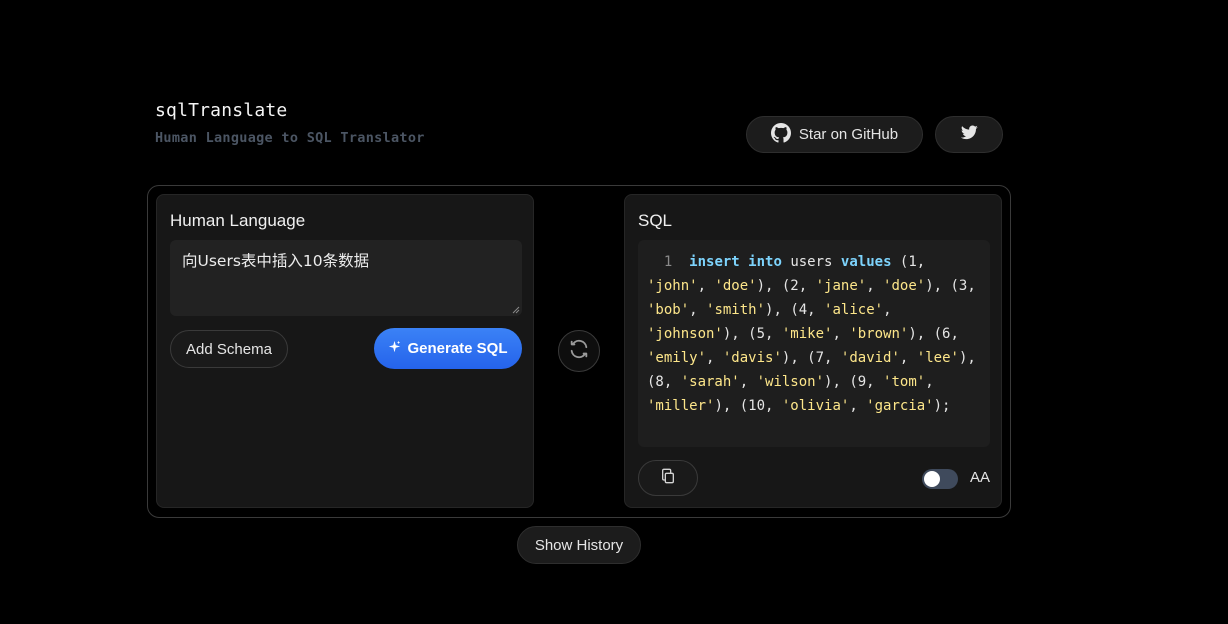  I want to click on twitter-button, so click(969, 134).